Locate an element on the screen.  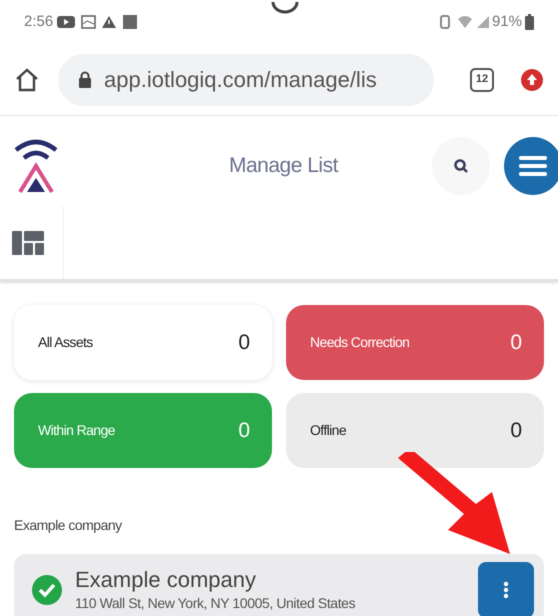
menu-icon is located at coordinates (533, 166).